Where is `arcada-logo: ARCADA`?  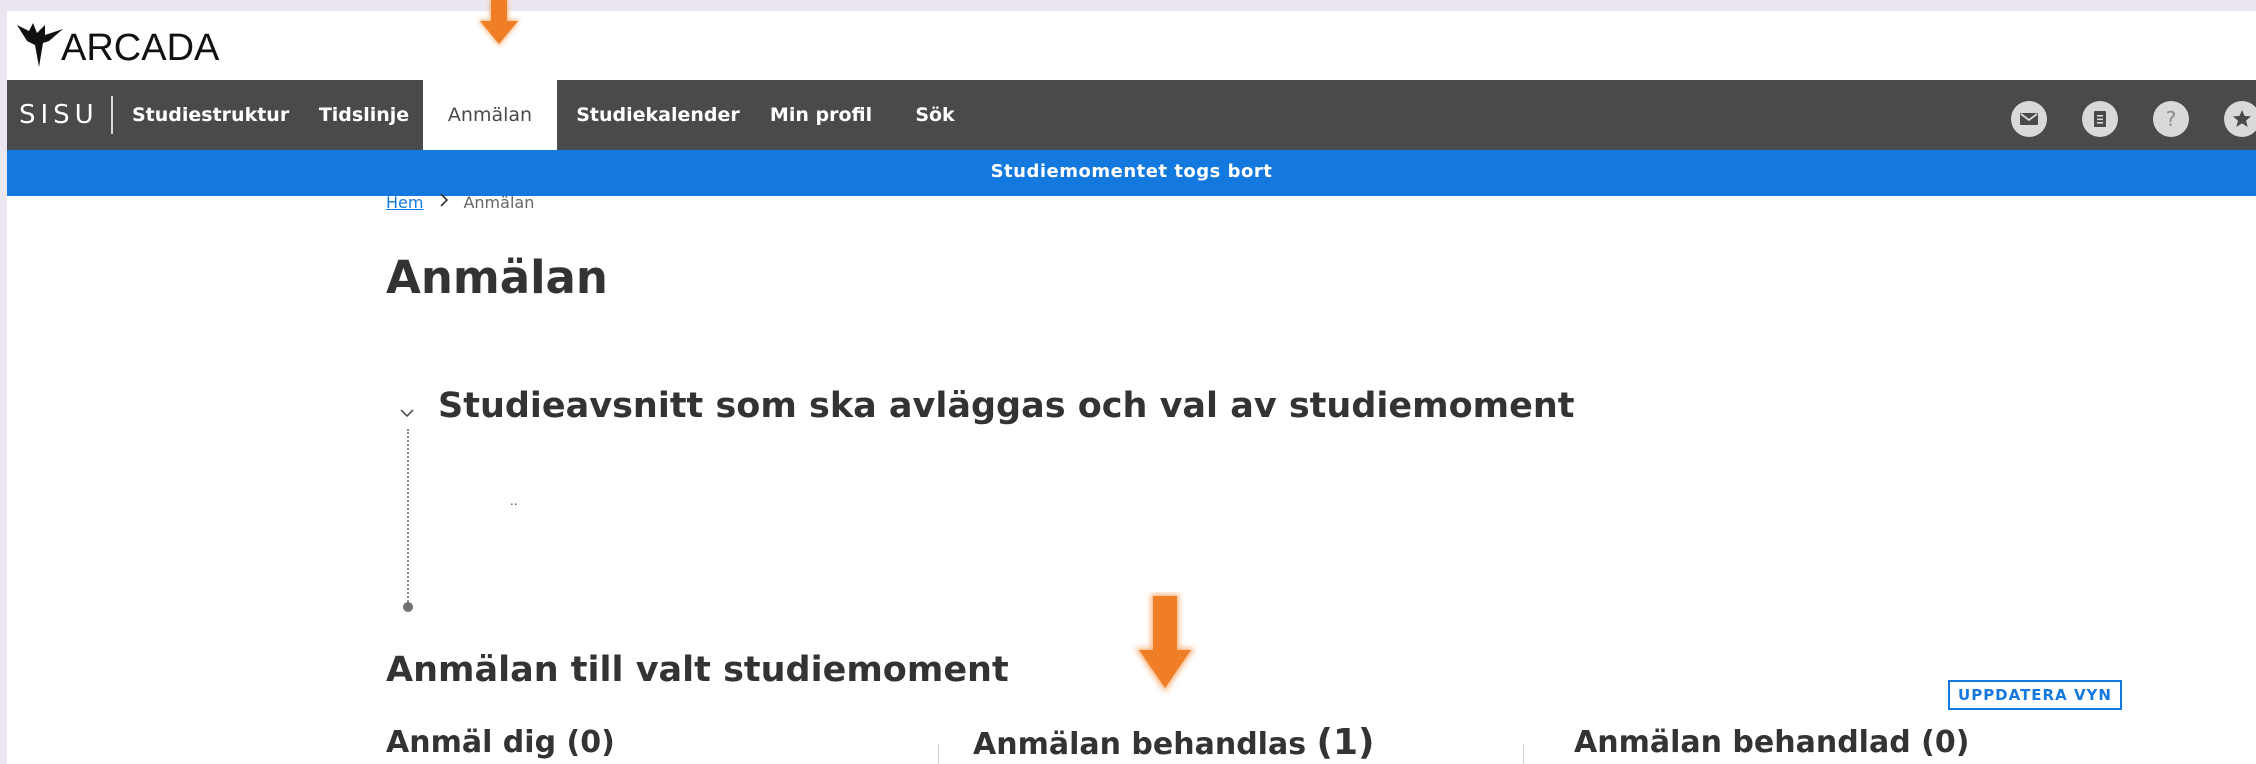
arcada-logo: ARCADA is located at coordinates (117, 47).